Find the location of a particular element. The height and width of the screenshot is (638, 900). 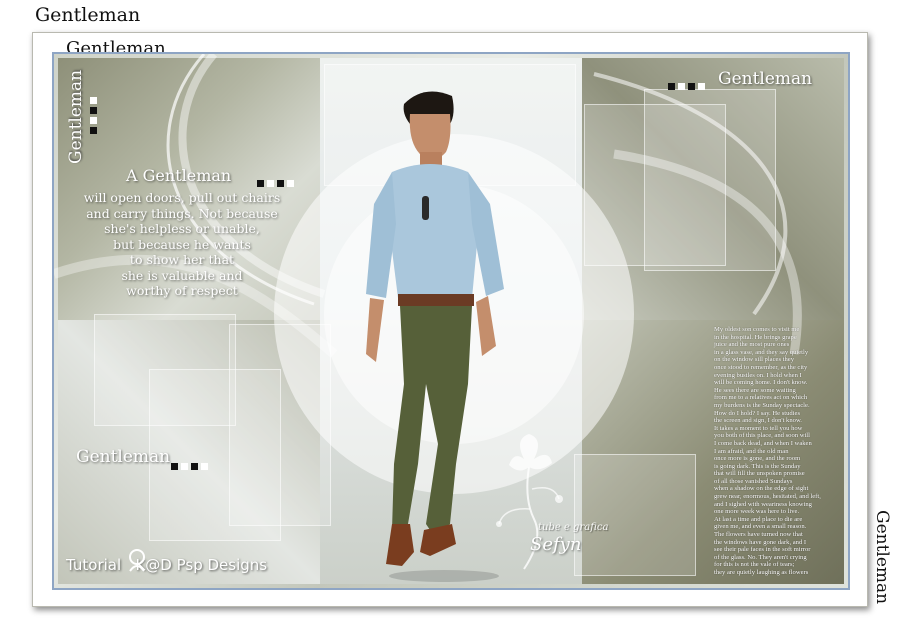

left-vertical-title: Gentleman is located at coordinates (76, 116).